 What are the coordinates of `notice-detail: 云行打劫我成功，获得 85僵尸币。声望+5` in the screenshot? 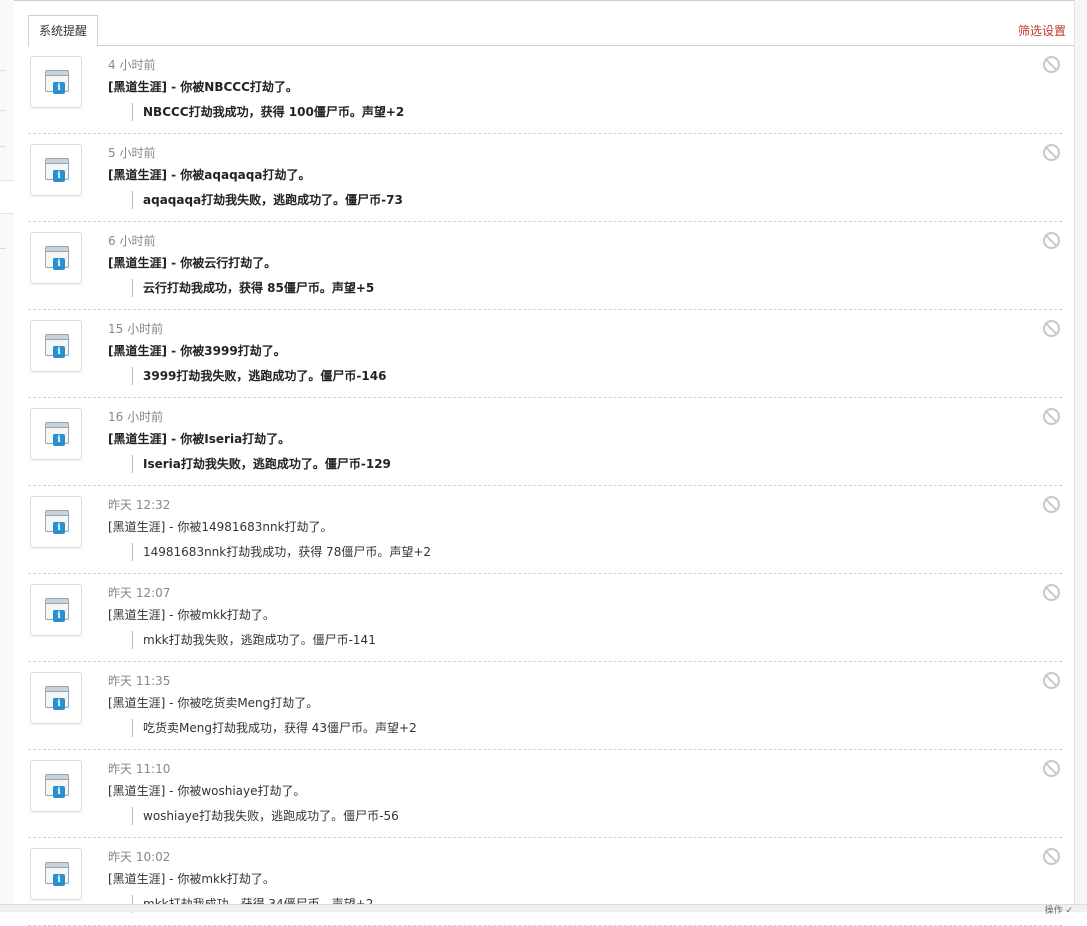 It's located at (253, 288).